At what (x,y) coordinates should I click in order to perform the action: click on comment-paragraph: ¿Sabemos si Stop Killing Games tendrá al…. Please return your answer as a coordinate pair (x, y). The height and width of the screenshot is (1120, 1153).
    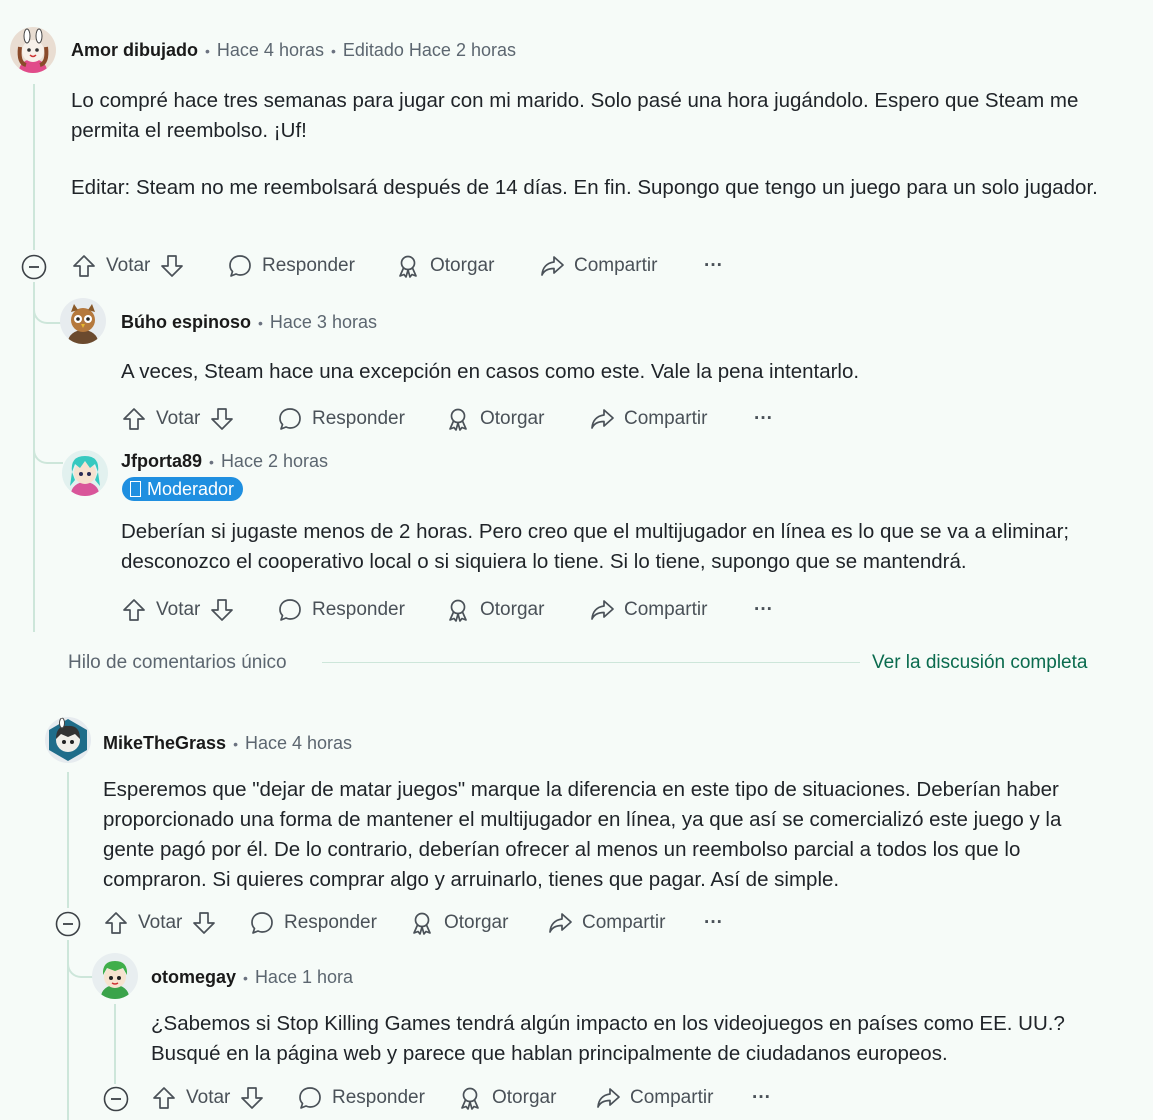
    Looking at the image, I should click on (608, 1038).